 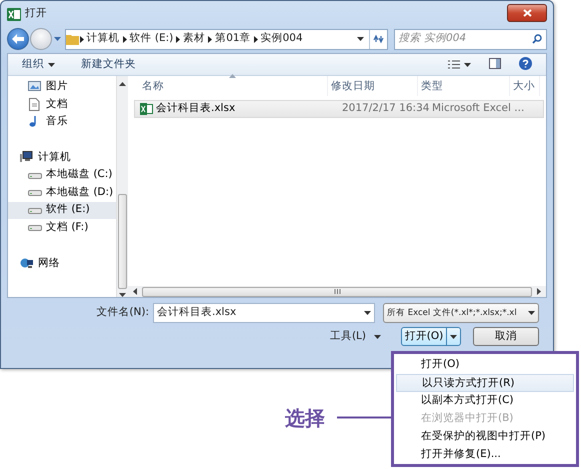 I want to click on sidebar-item: 图片, so click(x=62, y=87).